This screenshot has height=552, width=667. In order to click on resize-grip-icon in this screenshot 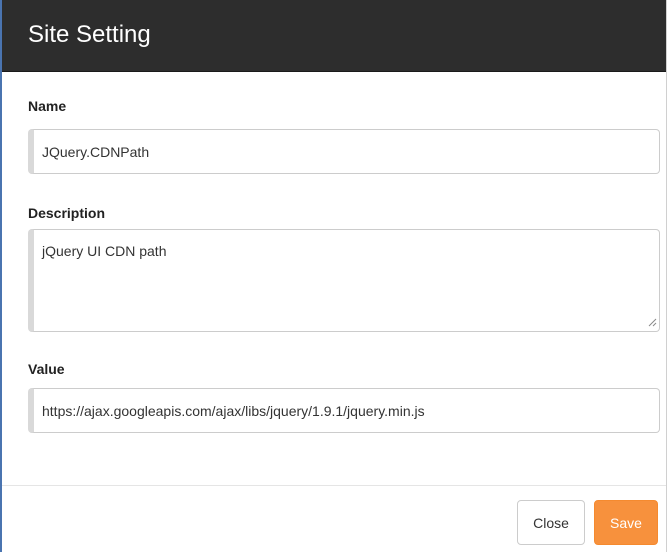, I will do `click(652, 322)`.